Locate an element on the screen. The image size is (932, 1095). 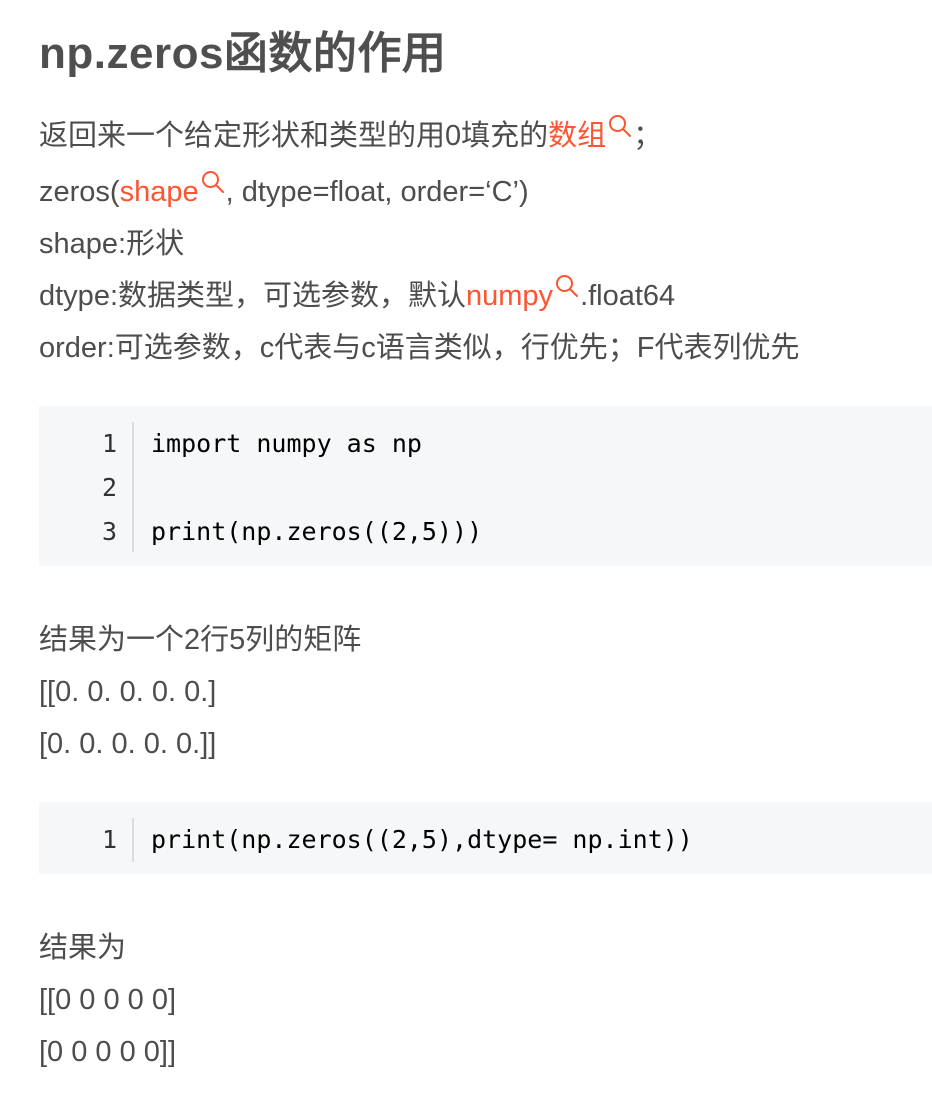
code-text: import numpy as np is located at coordinates (286, 443).